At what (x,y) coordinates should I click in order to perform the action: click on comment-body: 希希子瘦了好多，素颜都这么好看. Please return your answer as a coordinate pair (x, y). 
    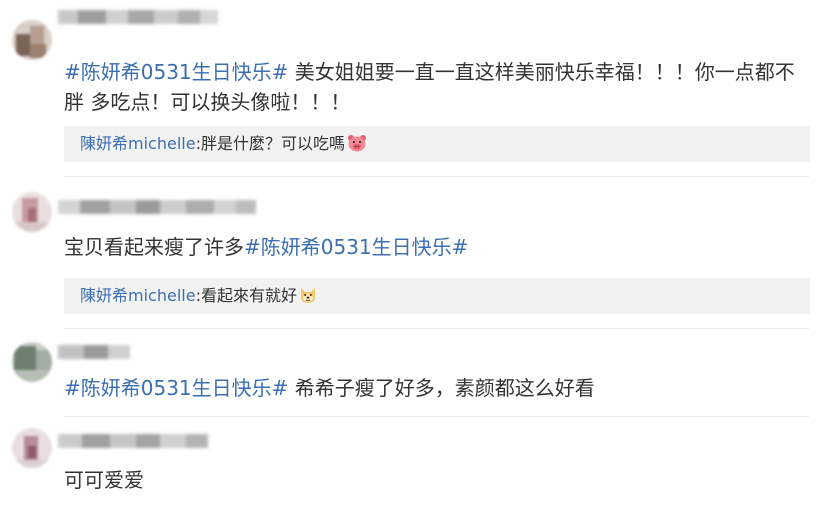
    Looking at the image, I should click on (441, 388).